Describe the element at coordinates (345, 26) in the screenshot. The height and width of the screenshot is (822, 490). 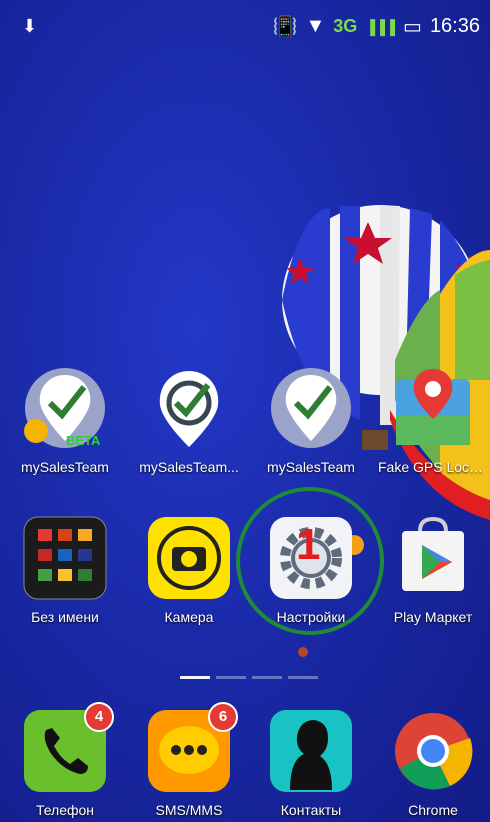
I see `network-type-label: 3G` at that location.